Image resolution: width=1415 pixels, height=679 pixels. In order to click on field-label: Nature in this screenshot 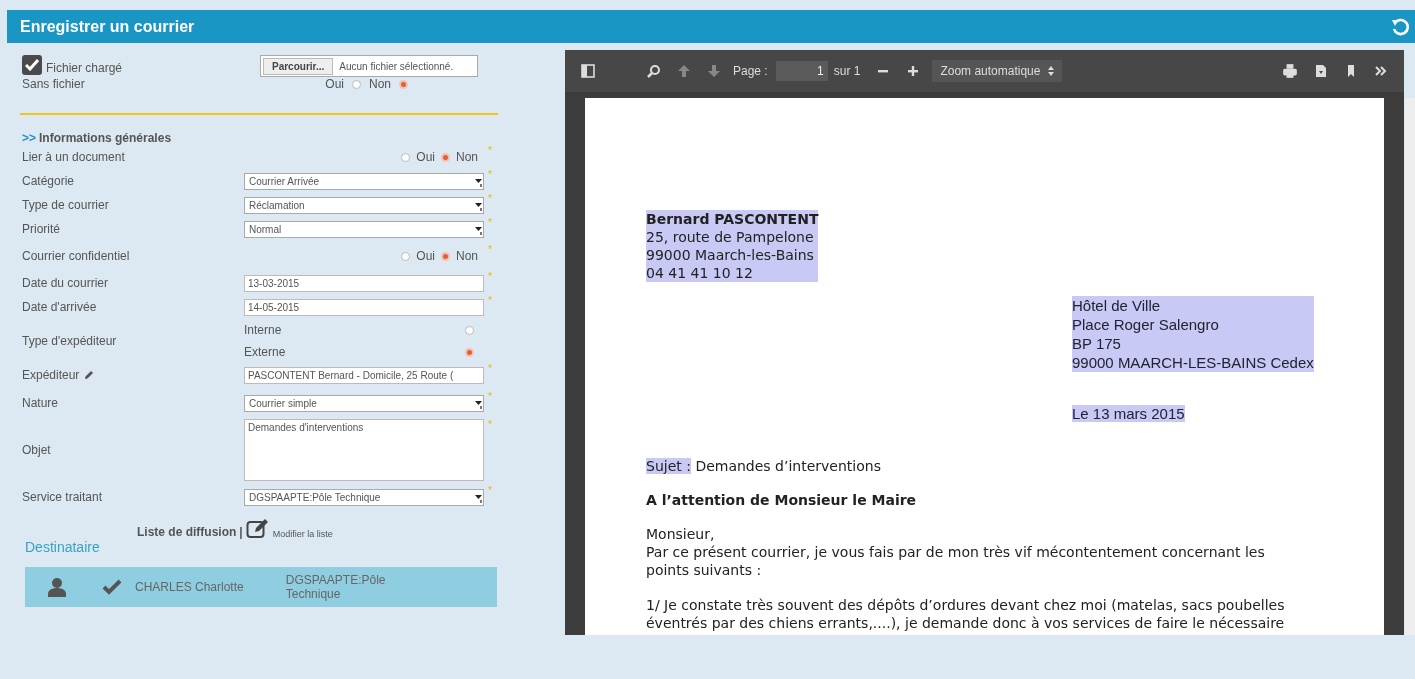, I will do `click(40, 403)`.